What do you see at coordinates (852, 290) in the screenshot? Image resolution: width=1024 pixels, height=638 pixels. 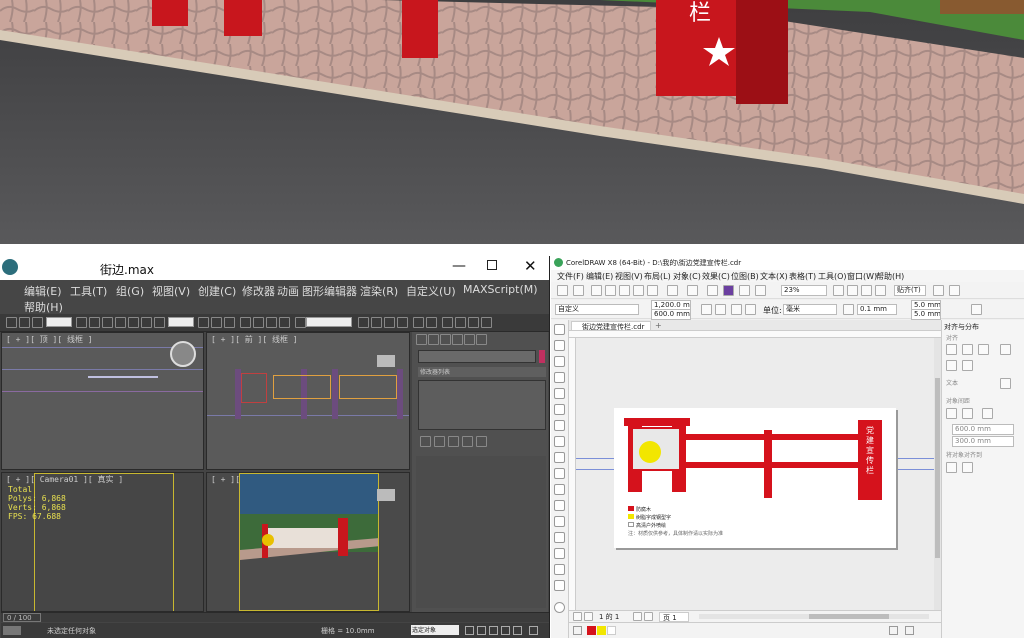 I see `show-rulers-icon` at bounding box center [852, 290].